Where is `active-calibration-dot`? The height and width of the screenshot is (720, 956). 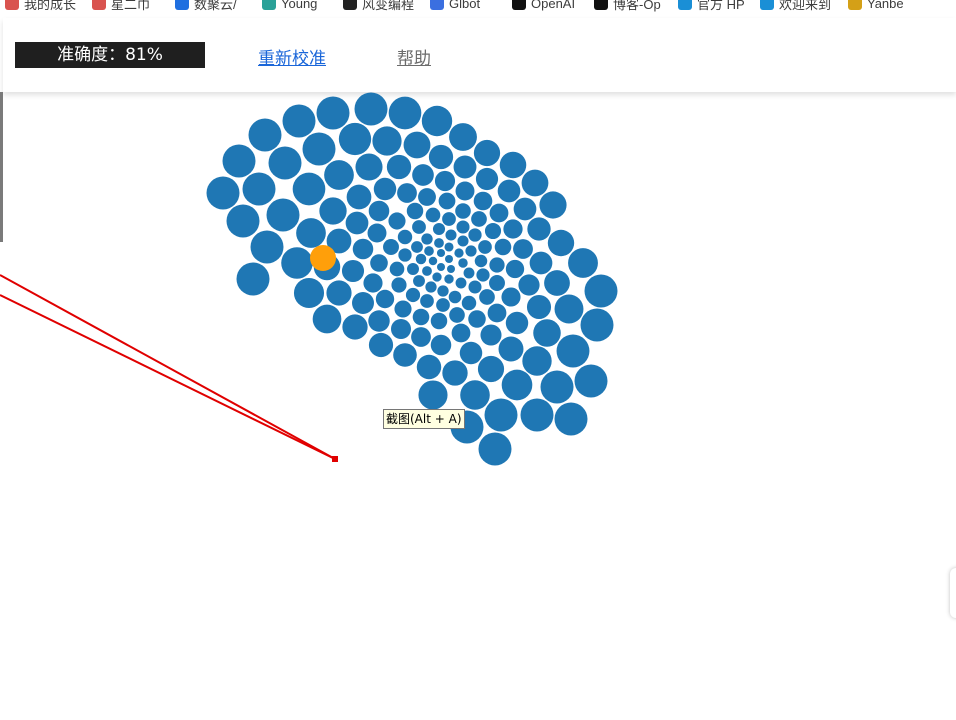 active-calibration-dot is located at coordinates (323, 258).